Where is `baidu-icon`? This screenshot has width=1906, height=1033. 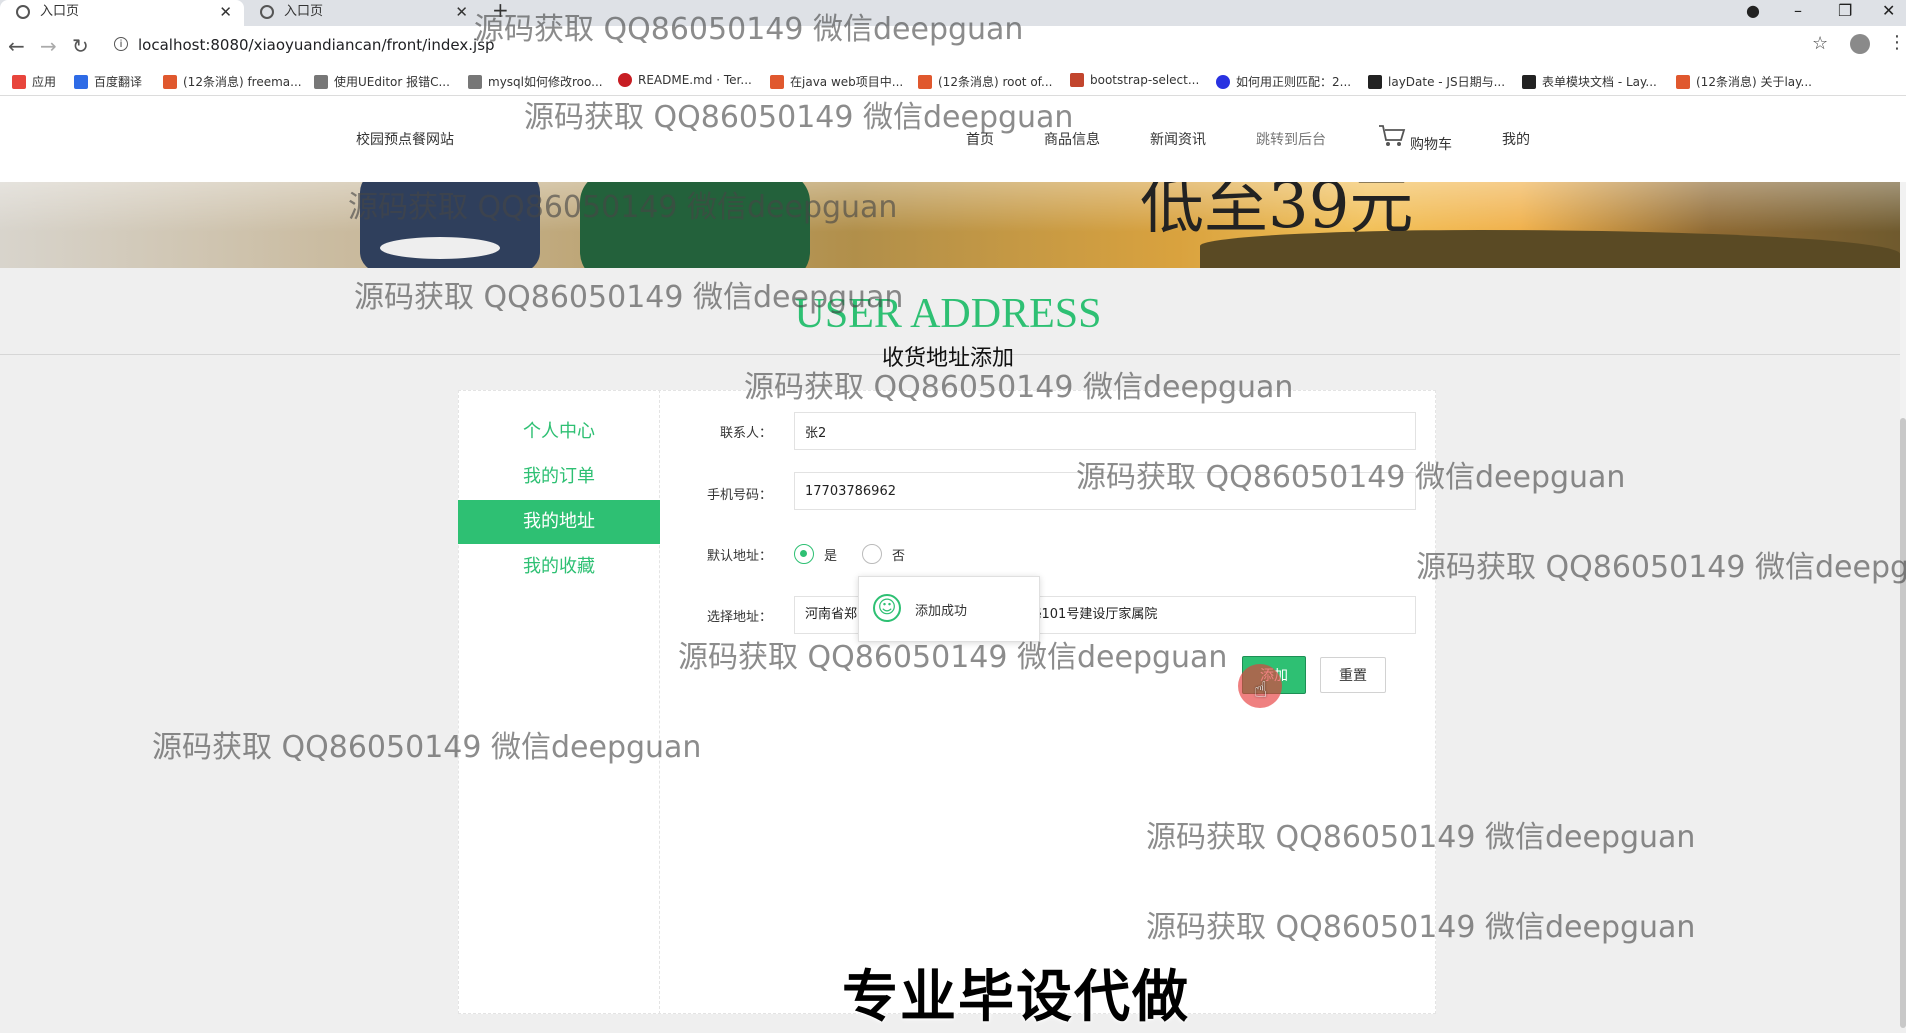 baidu-icon is located at coordinates (1223, 82).